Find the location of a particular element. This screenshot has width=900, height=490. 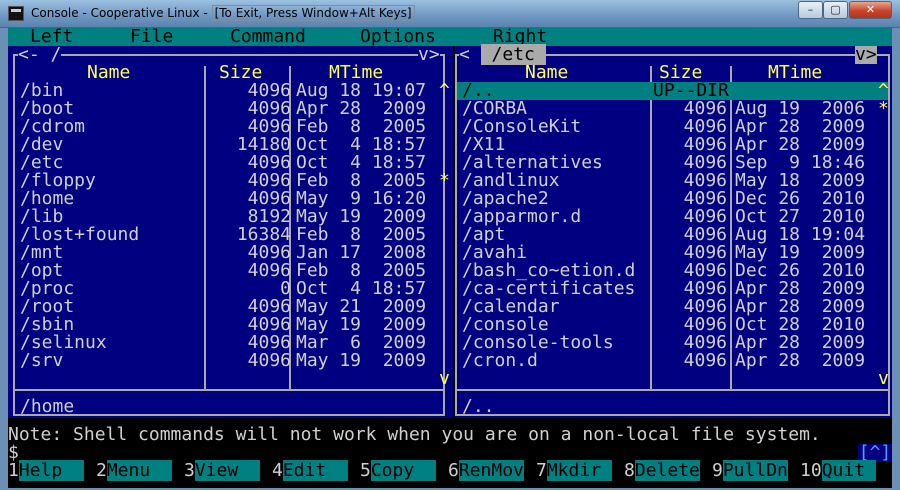

fkey-1: 1Help is located at coordinates (46, 470).